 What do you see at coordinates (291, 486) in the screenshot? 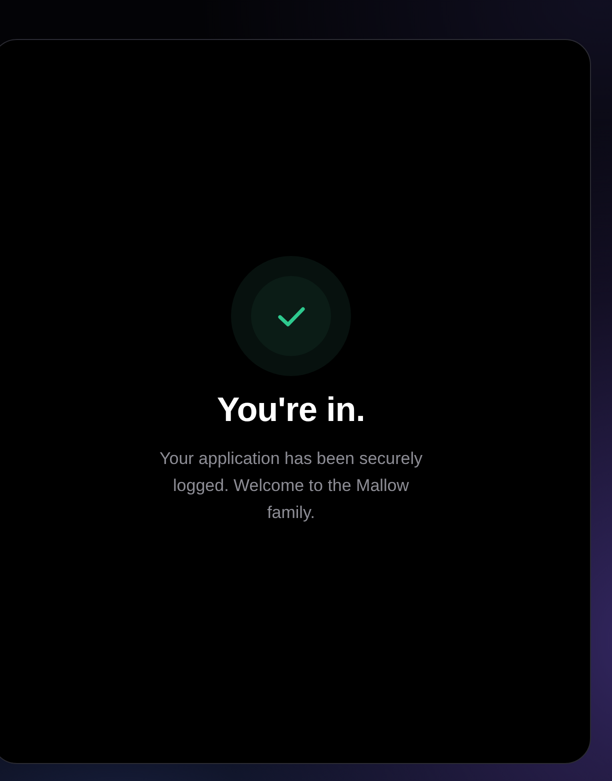
I see `success-message: Your application has been securely logged. Welcome to the Mallow family.` at bounding box center [291, 486].